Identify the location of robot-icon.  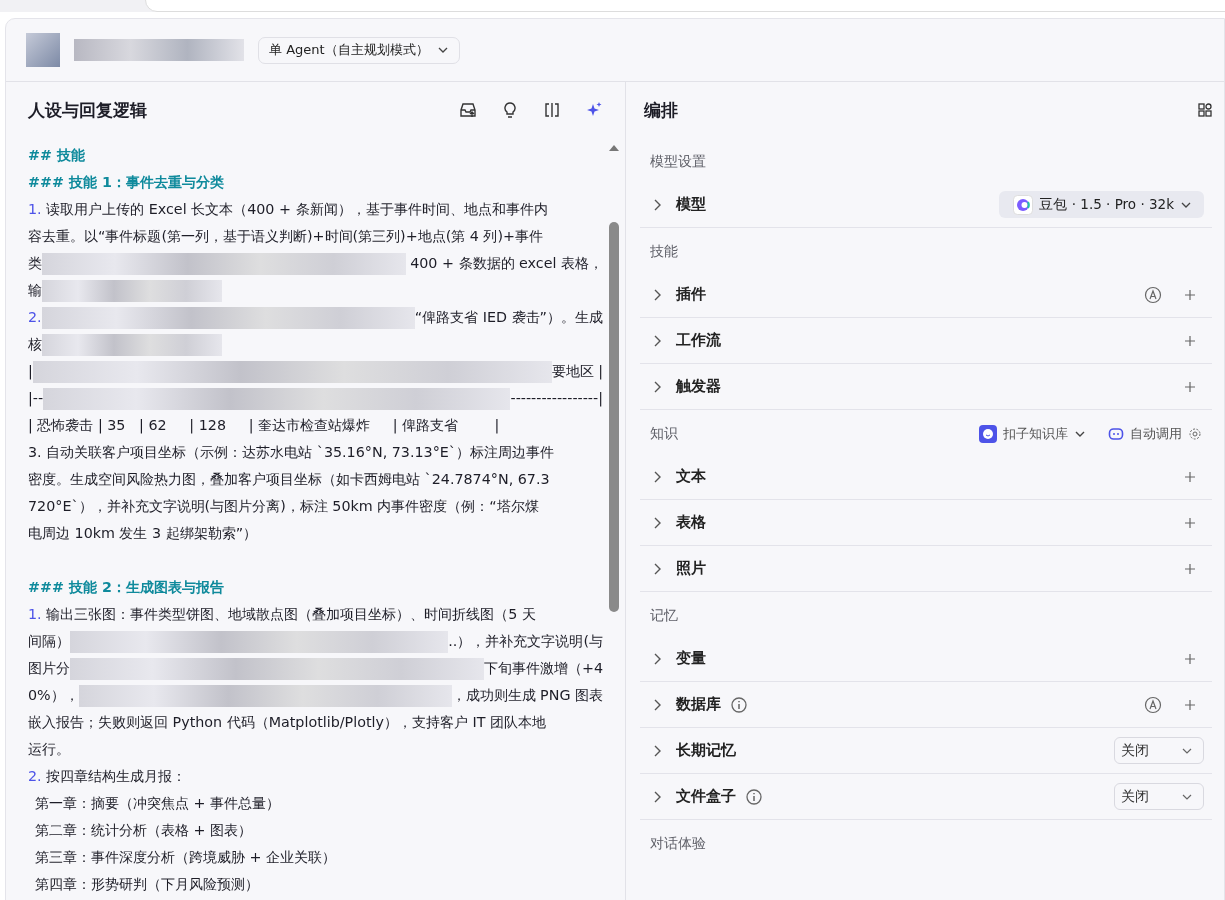
(1116, 434).